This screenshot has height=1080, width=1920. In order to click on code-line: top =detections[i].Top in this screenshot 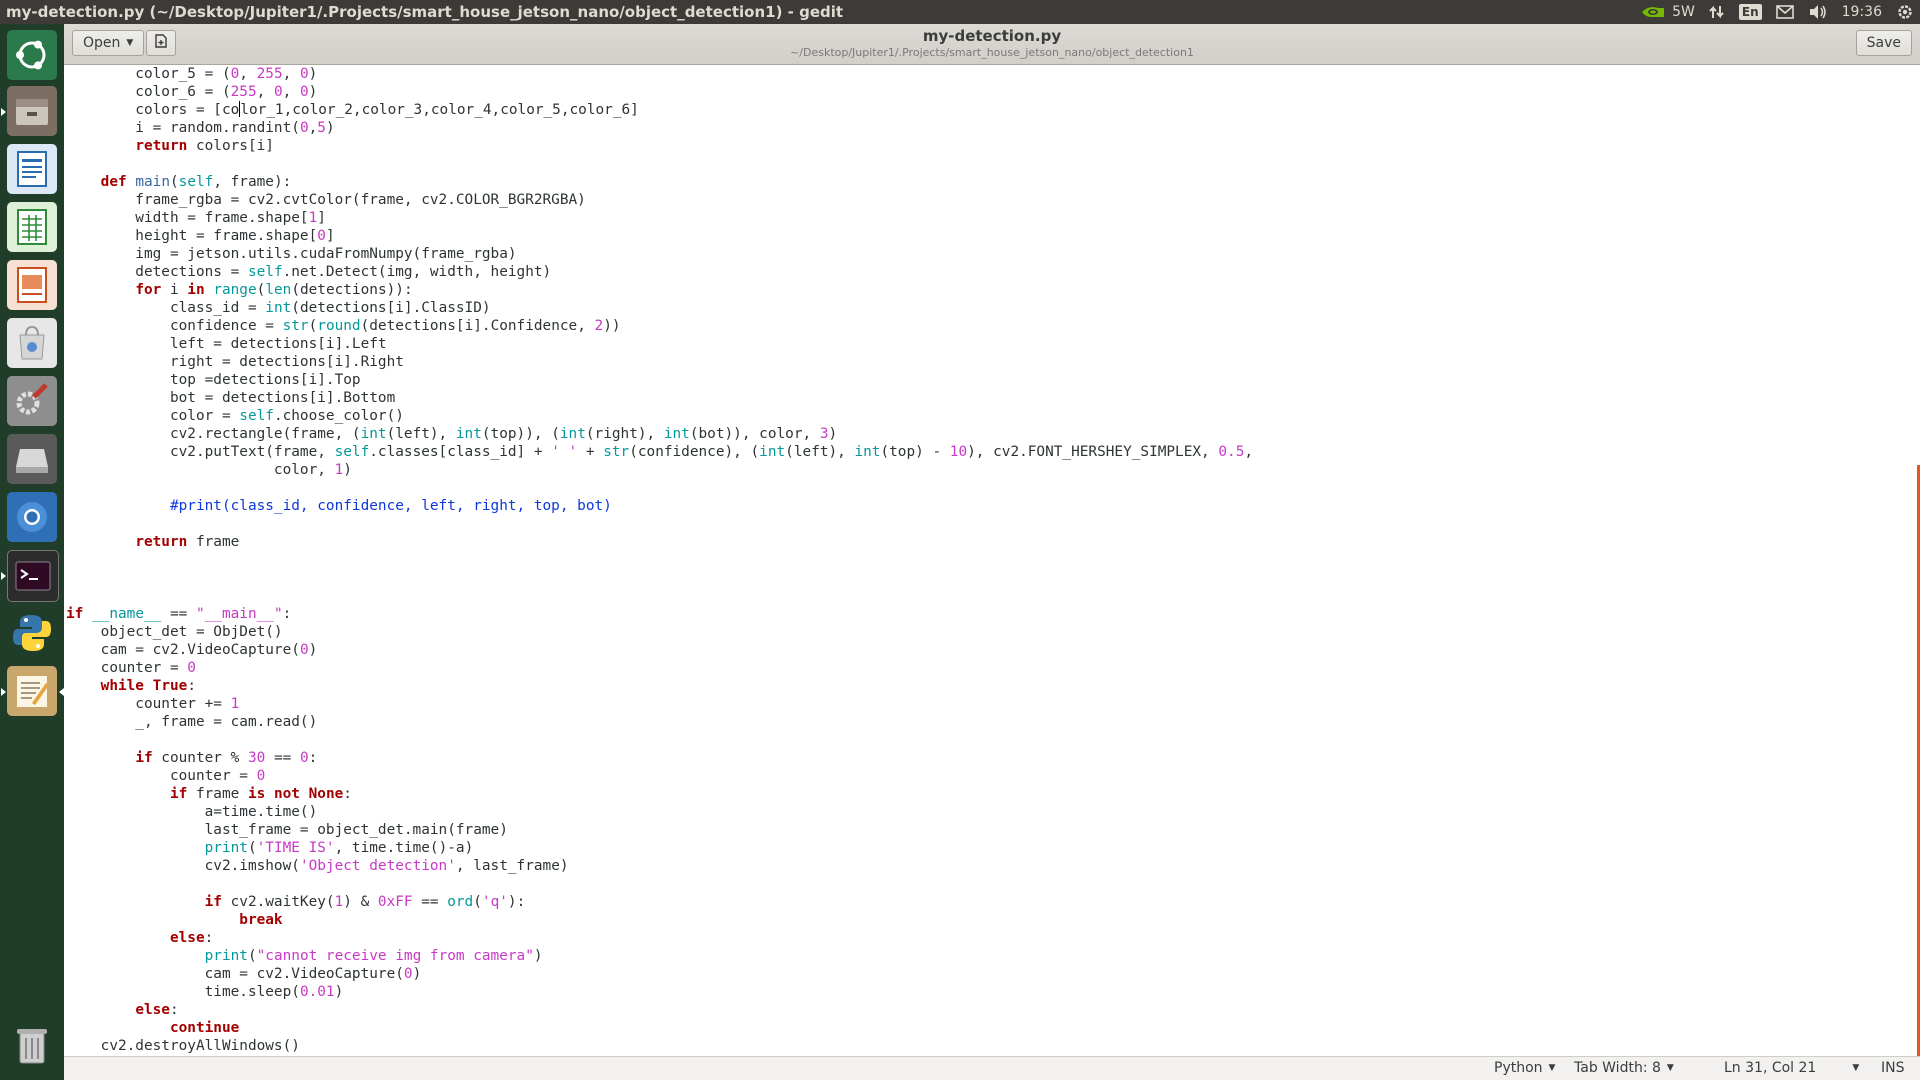, I will do `click(213, 380)`.